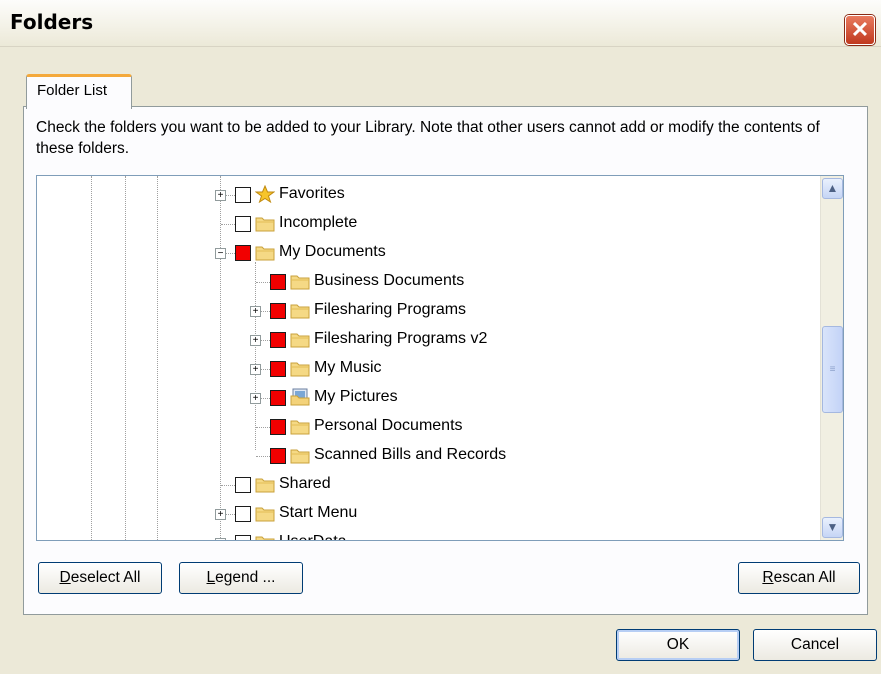 The height and width of the screenshot is (674, 881). I want to click on tree-item: + Filesharing Programs, so click(427, 312).